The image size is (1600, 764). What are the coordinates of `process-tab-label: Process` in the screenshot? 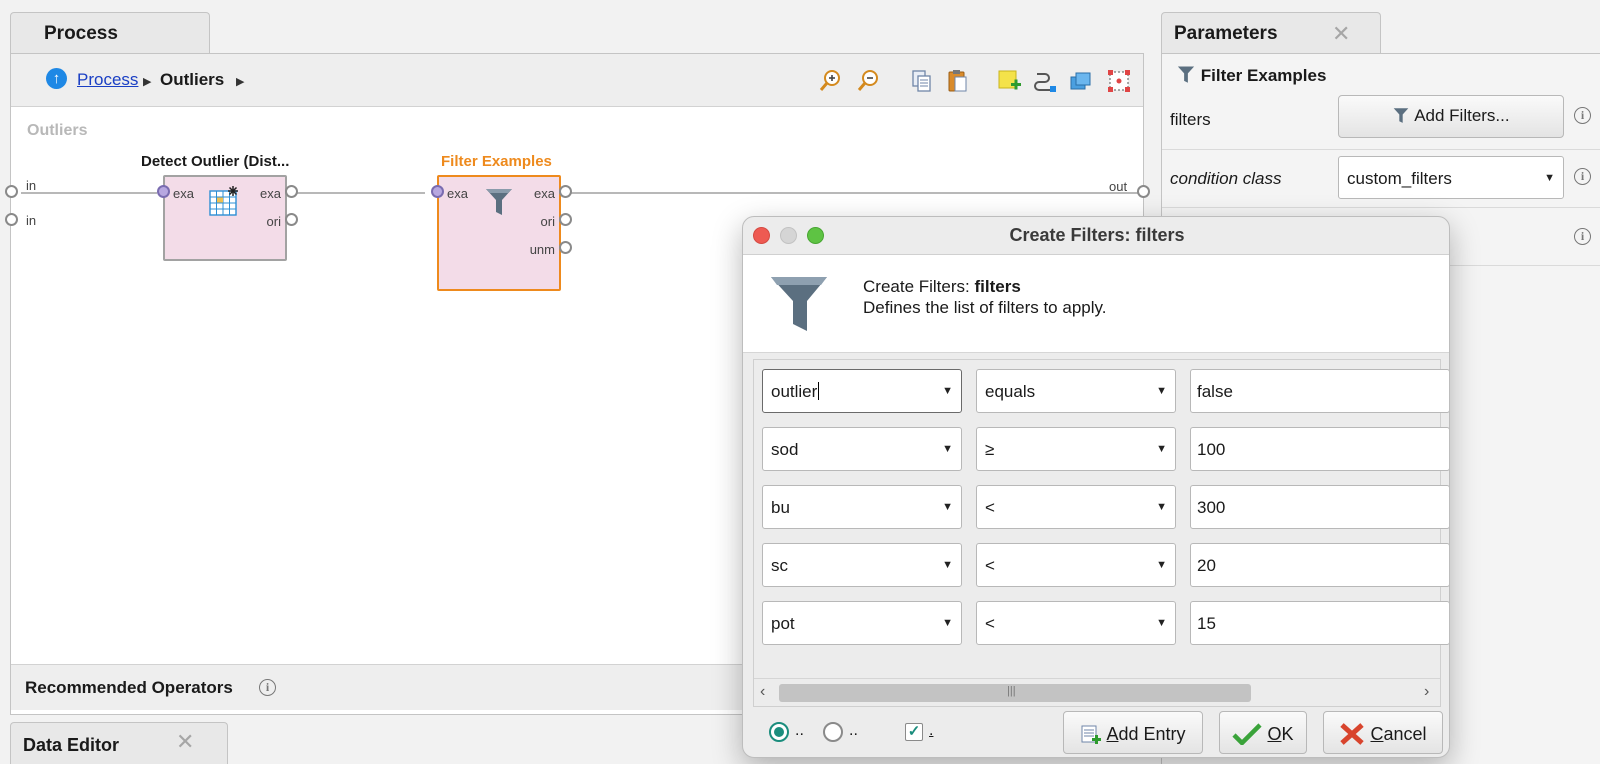 It's located at (81, 33).